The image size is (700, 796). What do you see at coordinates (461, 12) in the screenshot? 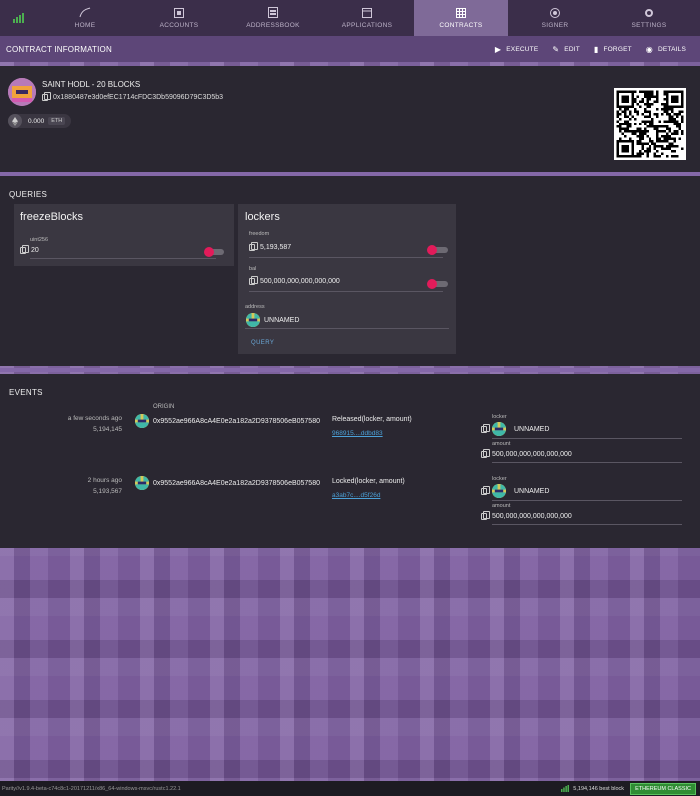
I see `contracts-icon` at bounding box center [461, 12].